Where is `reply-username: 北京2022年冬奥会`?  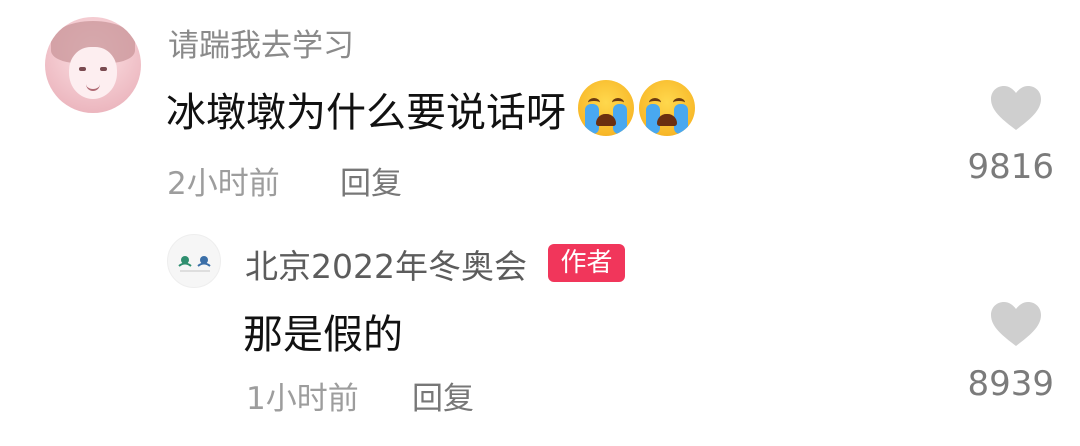
reply-username: 北京2022年冬奥会 is located at coordinates (386, 264).